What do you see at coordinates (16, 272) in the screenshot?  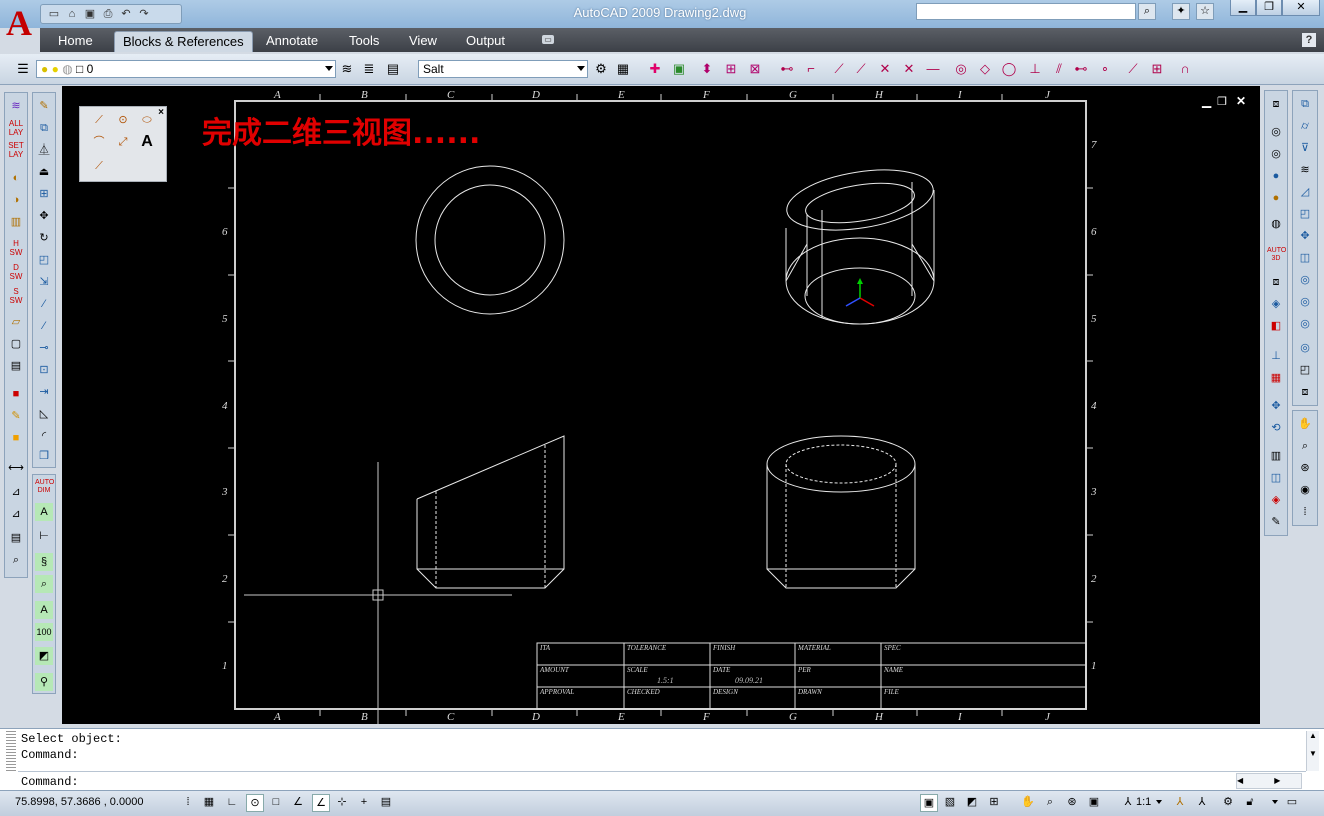 I see `dash-sw-icon: D SW` at bounding box center [16, 272].